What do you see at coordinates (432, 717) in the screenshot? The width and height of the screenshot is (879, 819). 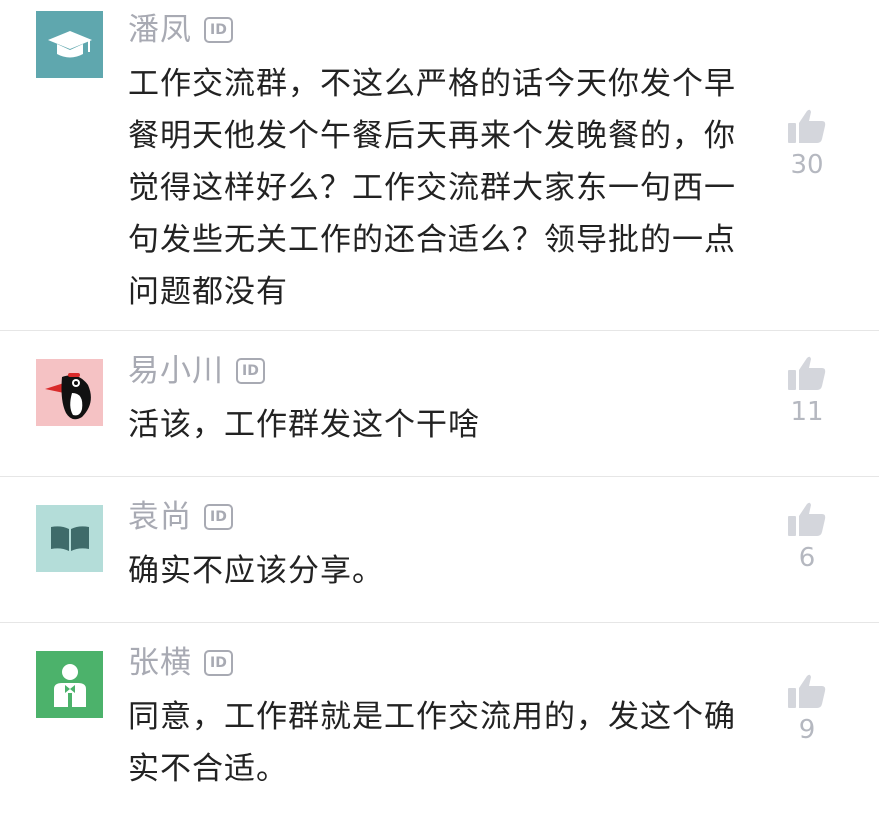 I see `comment-line: 同意，工作群就是工作交流用的，发这个确` at bounding box center [432, 717].